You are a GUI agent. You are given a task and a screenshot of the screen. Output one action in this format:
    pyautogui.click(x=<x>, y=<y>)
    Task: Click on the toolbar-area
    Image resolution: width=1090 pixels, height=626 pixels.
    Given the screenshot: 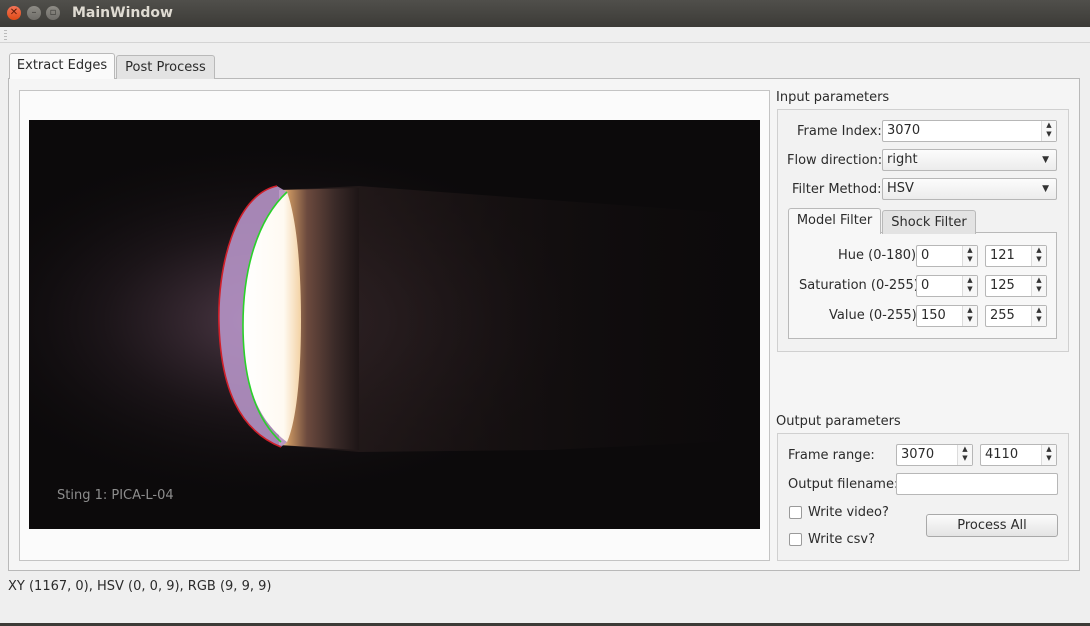 What is the action you would take?
    pyautogui.click(x=545, y=35)
    